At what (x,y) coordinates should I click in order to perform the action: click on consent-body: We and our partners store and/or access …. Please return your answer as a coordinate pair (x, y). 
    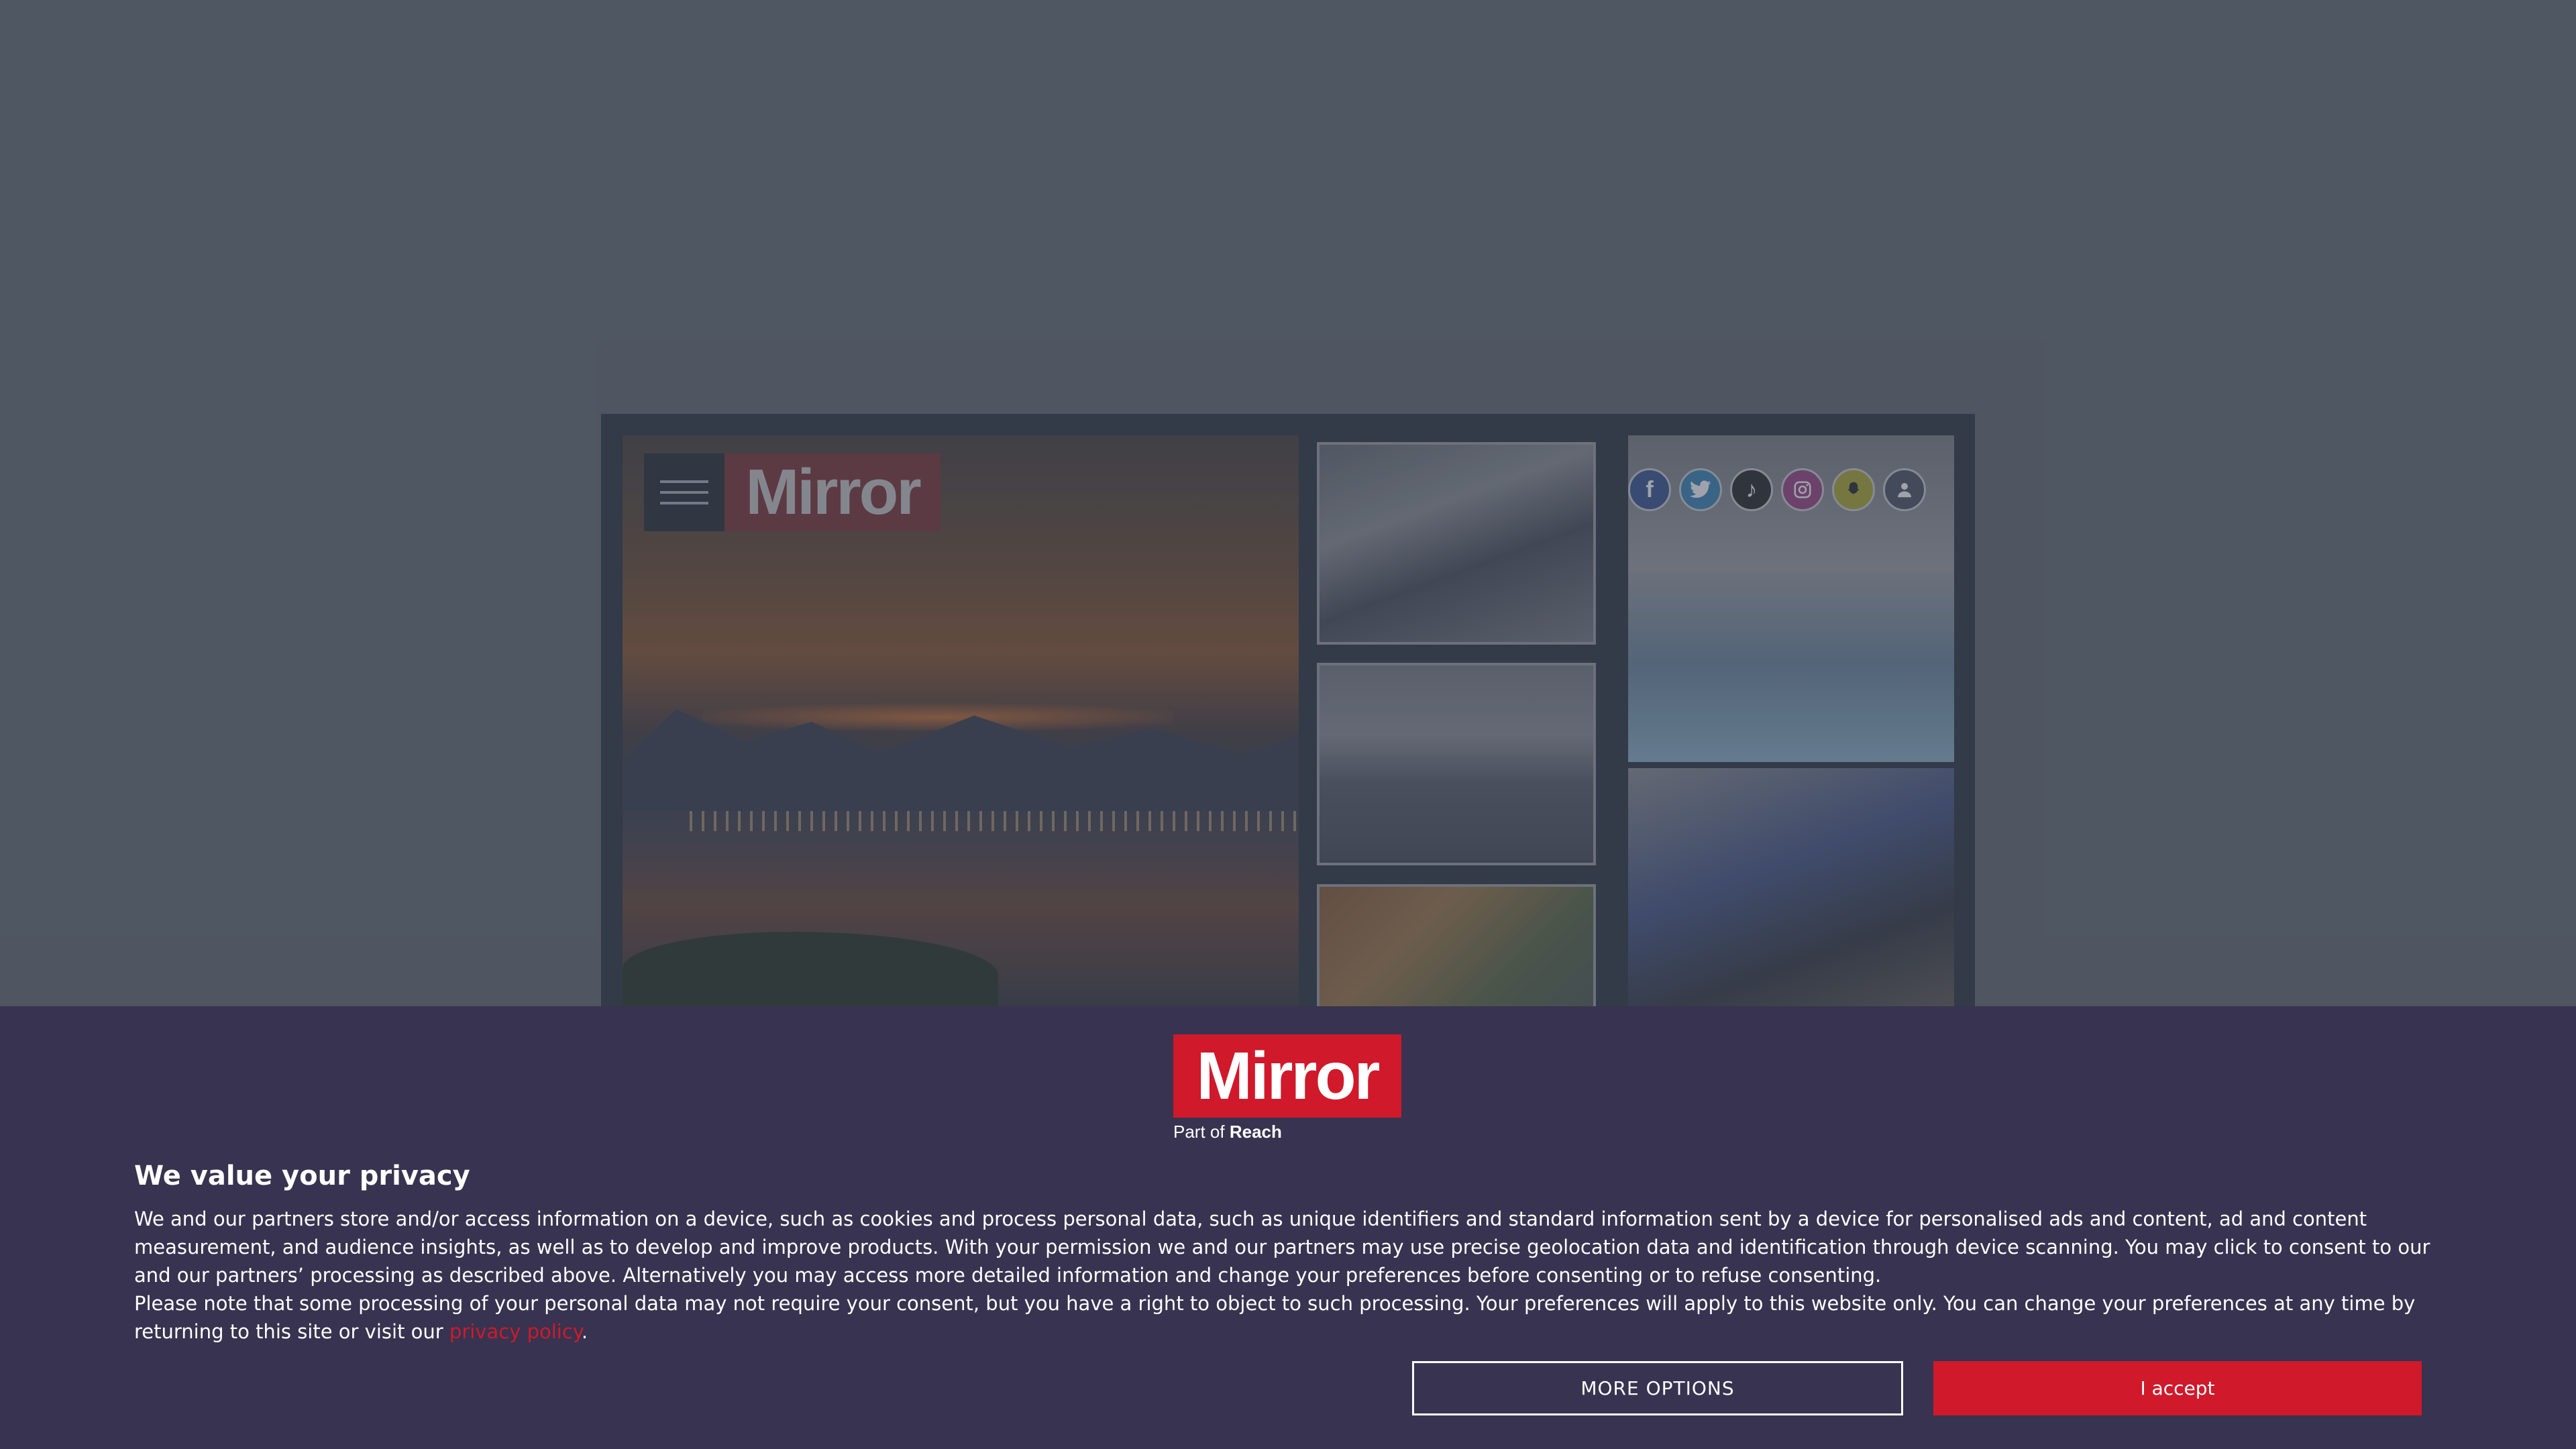
    Looking at the image, I should click on (1288, 1275).